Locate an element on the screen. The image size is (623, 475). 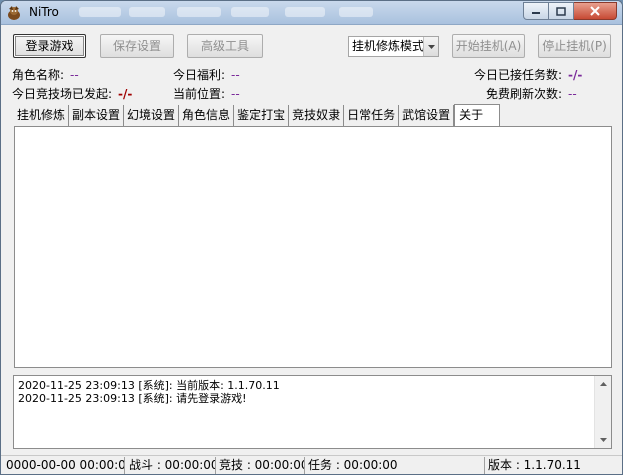
tab-daily: 日常任务 is located at coordinates (372, 115).